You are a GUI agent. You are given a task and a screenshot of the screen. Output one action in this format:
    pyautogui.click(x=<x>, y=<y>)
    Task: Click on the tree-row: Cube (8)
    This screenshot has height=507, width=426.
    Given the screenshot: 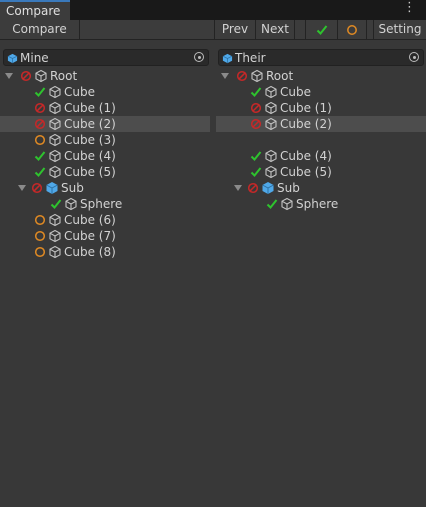 What is the action you would take?
    pyautogui.click(x=105, y=252)
    